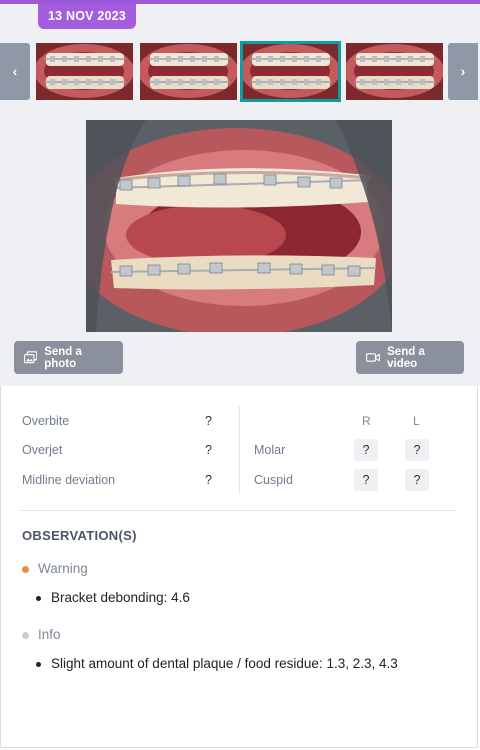 This screenshot has height=750, width=480. Describe the element at coordinates (78, 358) in the screenshot. I see `send-photo-label: Send a photo` at that location.